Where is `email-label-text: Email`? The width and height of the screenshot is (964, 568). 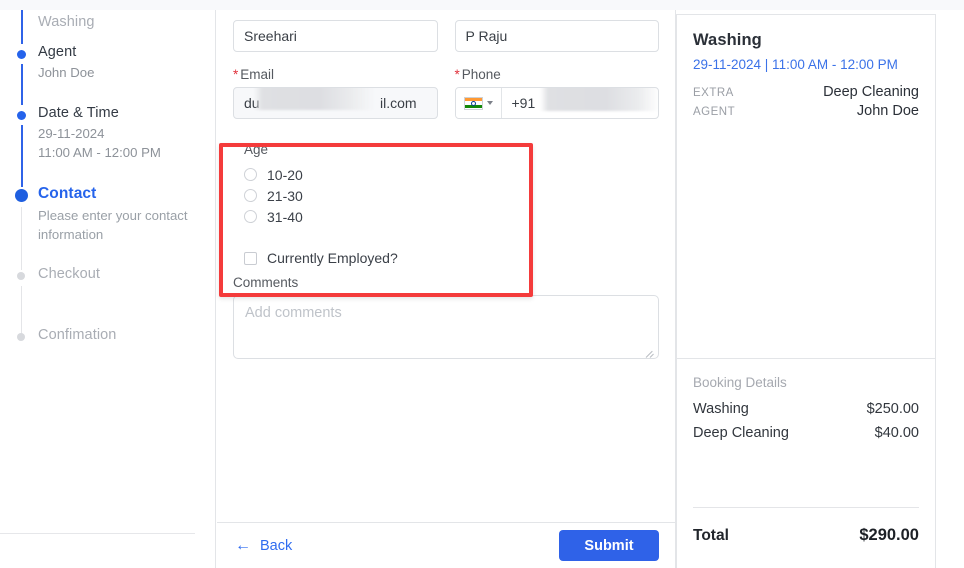
email-label-text: Email is located at coordinates (257, 74).